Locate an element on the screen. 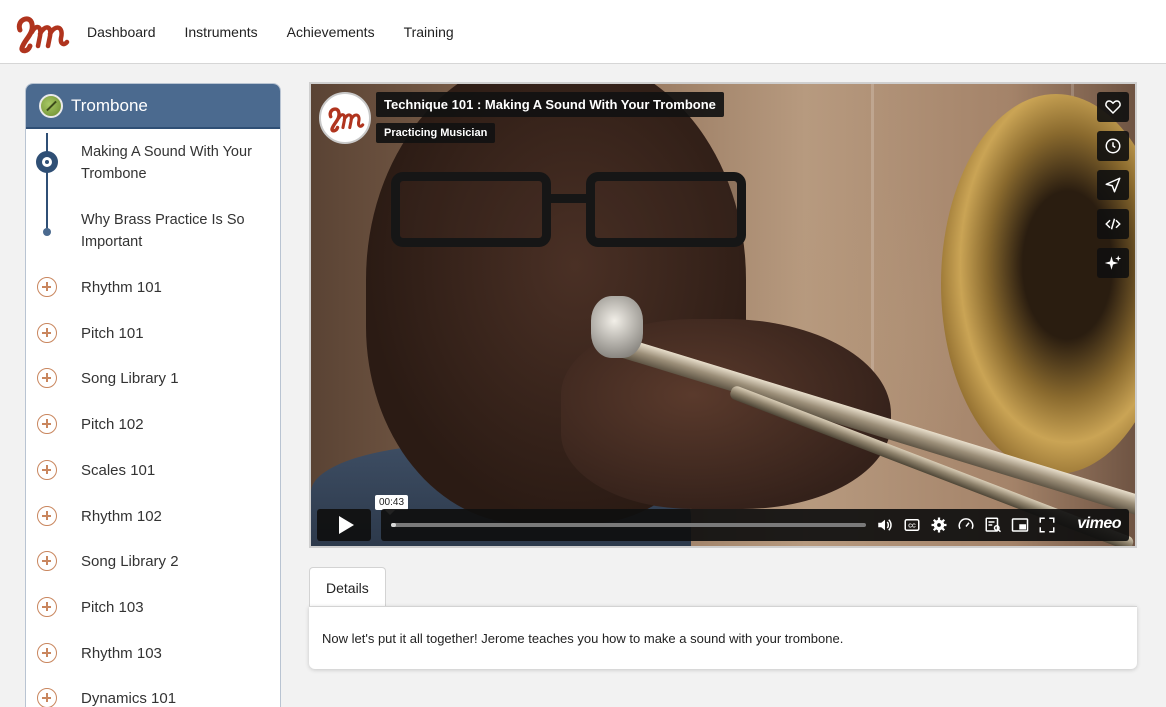 This screenshot has width=1166, height=707. heart-icon is located at coordinates (1113, 107).